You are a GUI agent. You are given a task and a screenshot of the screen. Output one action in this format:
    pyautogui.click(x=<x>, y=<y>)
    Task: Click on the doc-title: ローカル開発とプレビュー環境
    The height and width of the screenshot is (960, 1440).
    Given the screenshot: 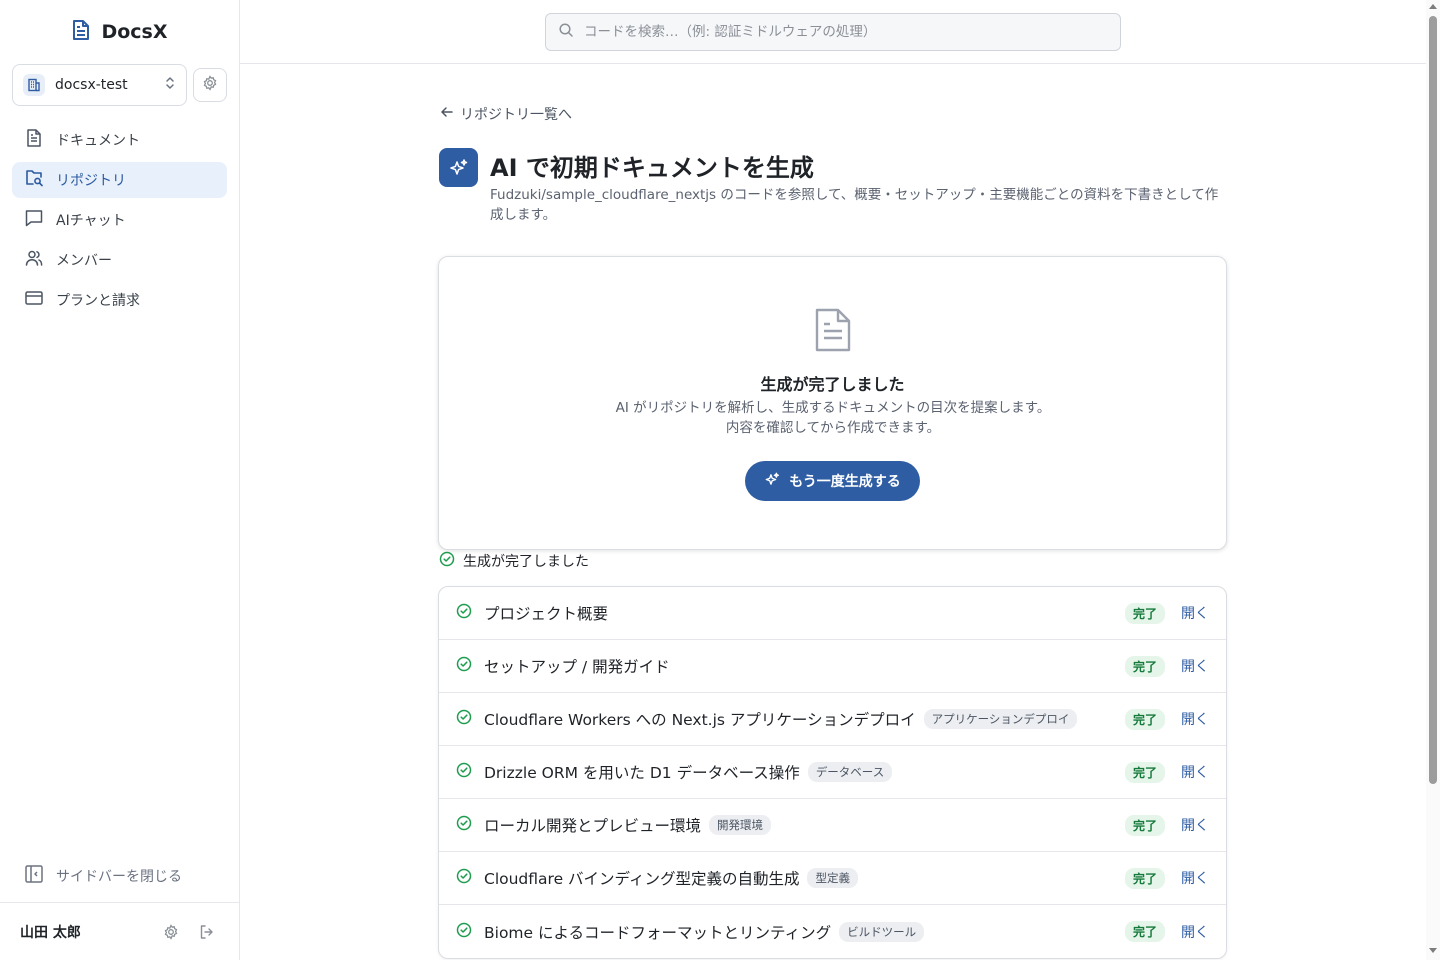 What is the action you would take?
    pyautogui.click(x=593, y=826)
    